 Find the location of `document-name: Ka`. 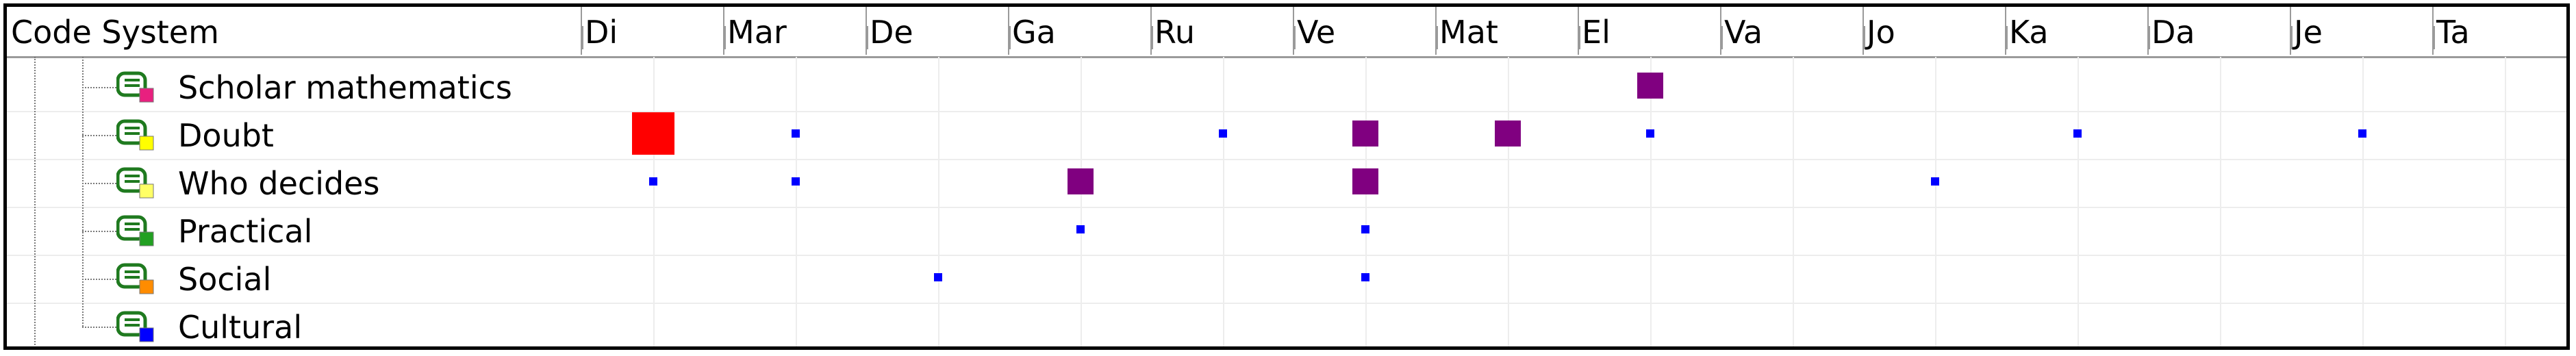

document-name: Ka is located at coordinates (2029, 32).